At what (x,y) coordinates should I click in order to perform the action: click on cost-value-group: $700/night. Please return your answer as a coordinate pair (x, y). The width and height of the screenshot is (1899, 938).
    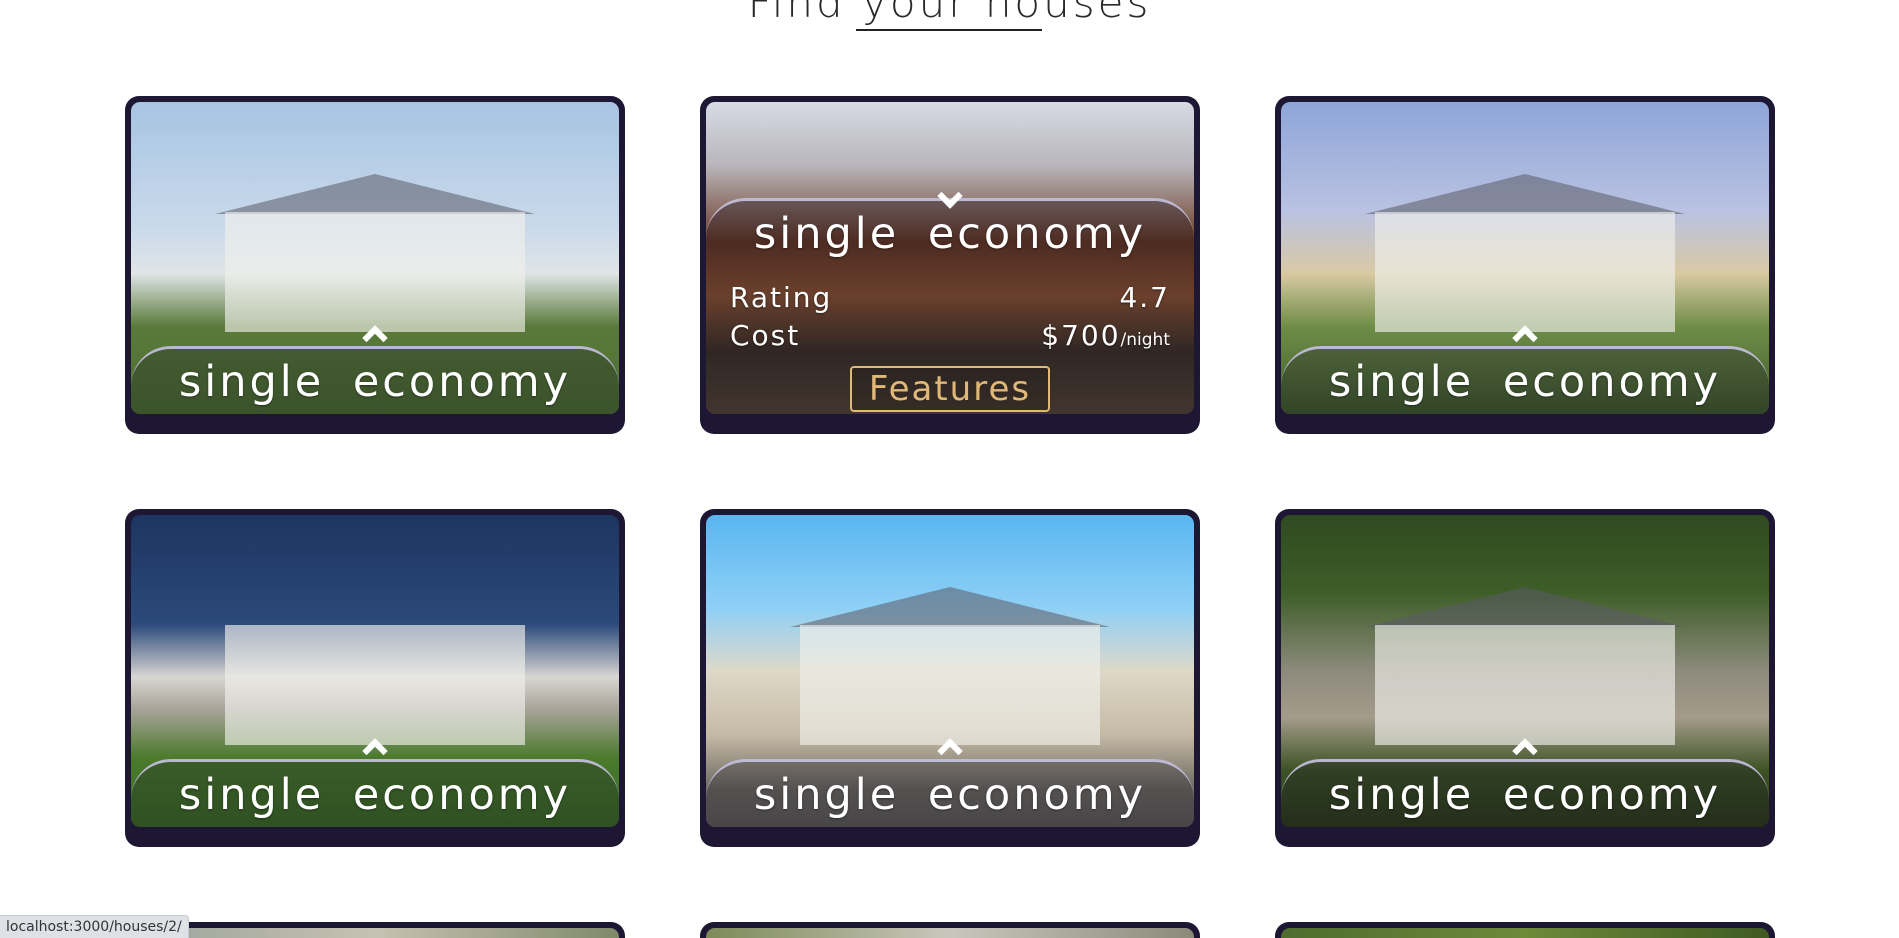
    Looking at the image, I should click on (1105, 335).